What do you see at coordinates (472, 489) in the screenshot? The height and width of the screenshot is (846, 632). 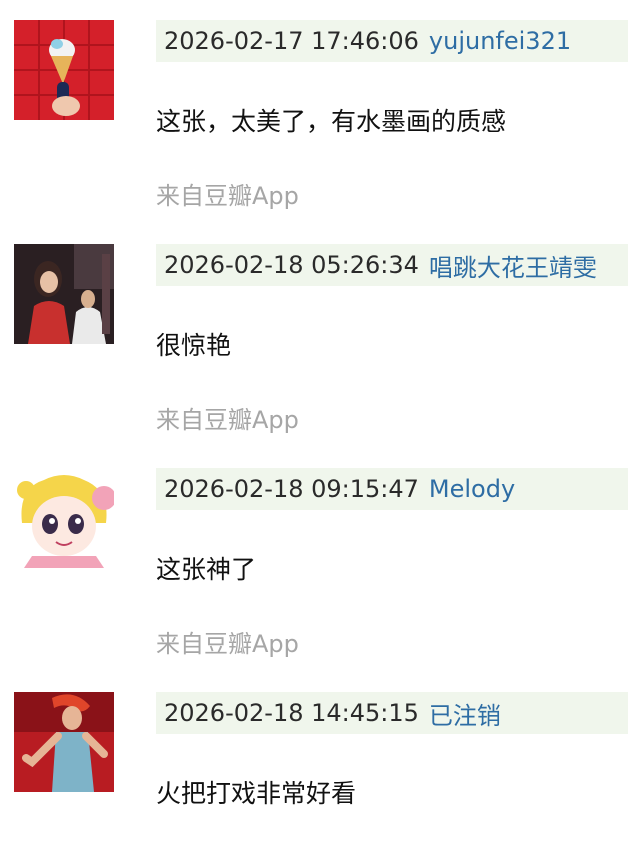 I see `comment-username: Melody` at bounding box center [472, 489].